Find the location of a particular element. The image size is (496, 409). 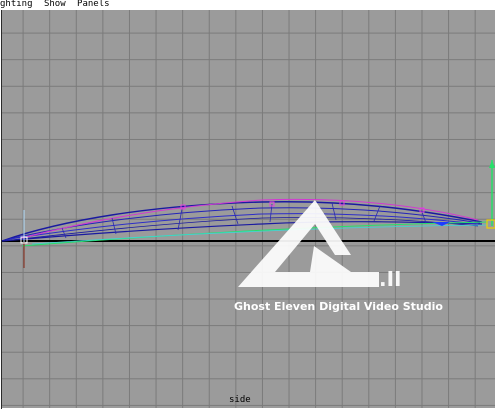

menu-bar: ghting Show Panels is located at coordinates (248, 5).